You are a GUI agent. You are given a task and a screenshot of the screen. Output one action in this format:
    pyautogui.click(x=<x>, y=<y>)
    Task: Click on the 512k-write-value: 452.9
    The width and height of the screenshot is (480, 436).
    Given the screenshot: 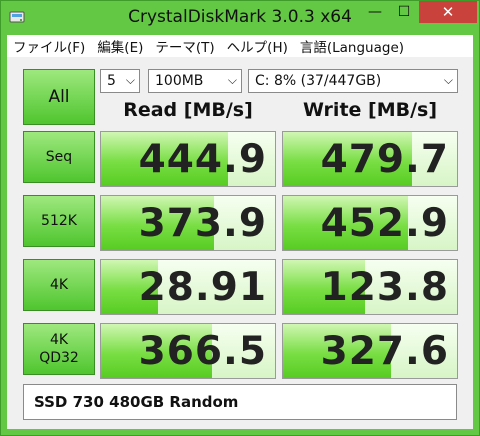 What is the action you would take?
    pyautogui.click(x=384, y=223)
    